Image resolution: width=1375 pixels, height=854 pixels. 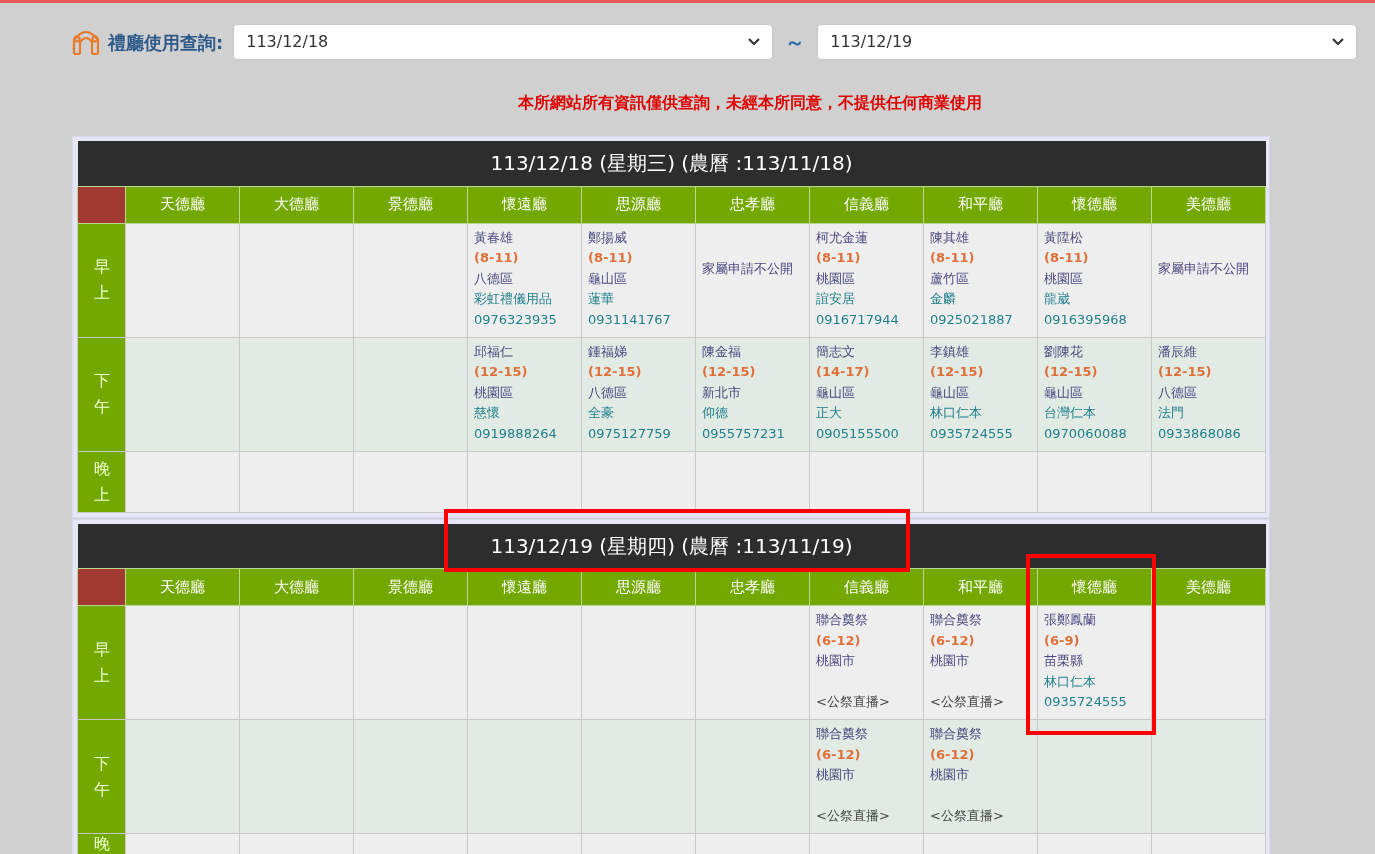 I want to click on deceased-name: 黃陞松, so click(x=1064, y=237).